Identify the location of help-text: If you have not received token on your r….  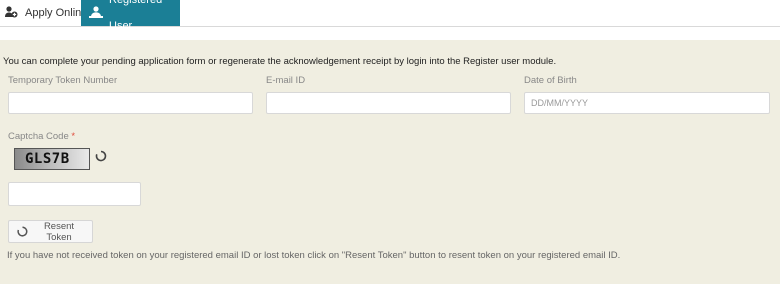
(314, 255).